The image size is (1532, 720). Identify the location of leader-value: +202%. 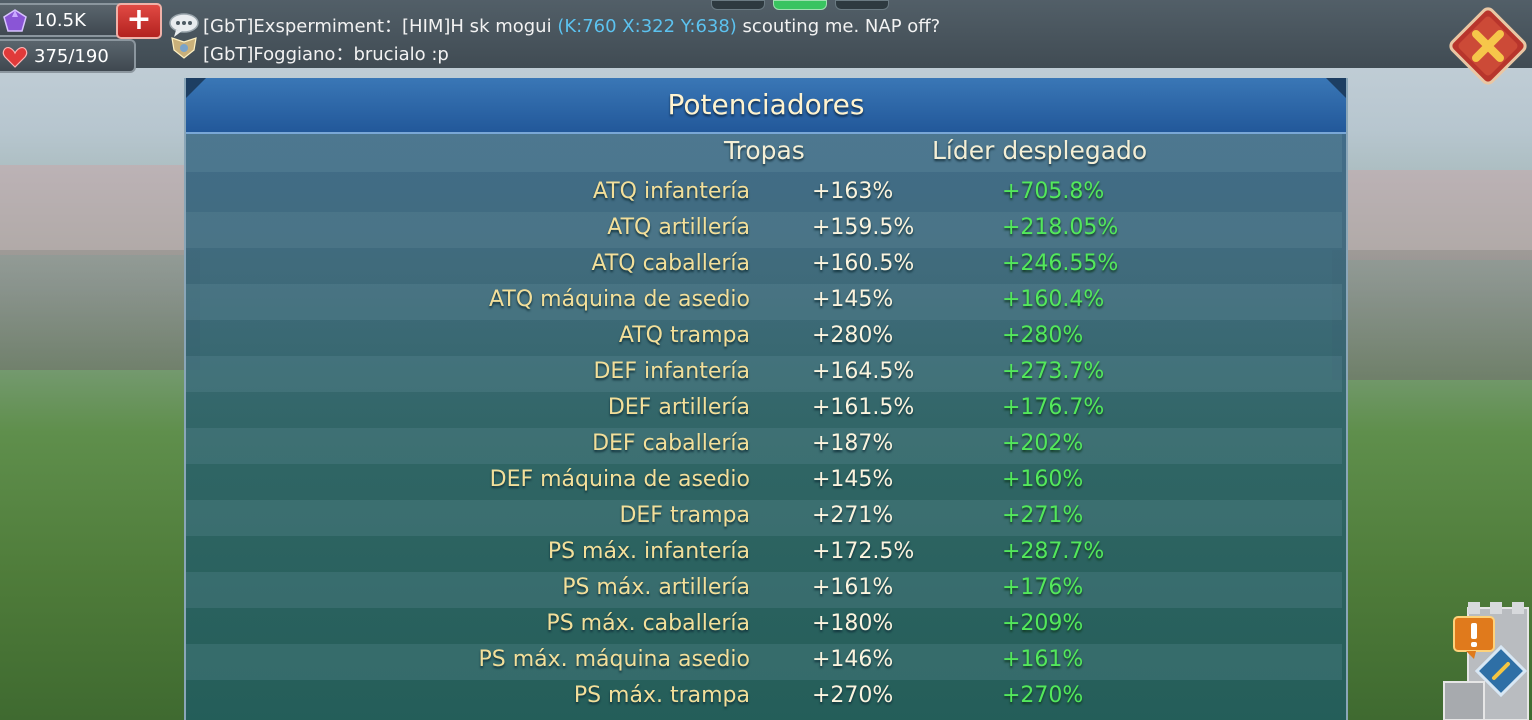
(1043, 443).